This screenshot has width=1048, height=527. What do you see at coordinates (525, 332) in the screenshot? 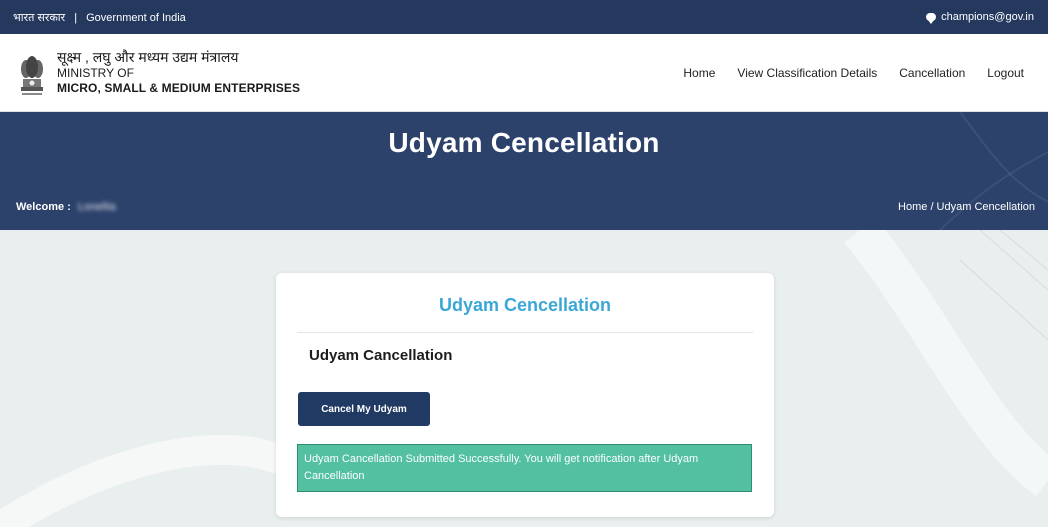
I see `card-divider` at bounding box center [525, 332].